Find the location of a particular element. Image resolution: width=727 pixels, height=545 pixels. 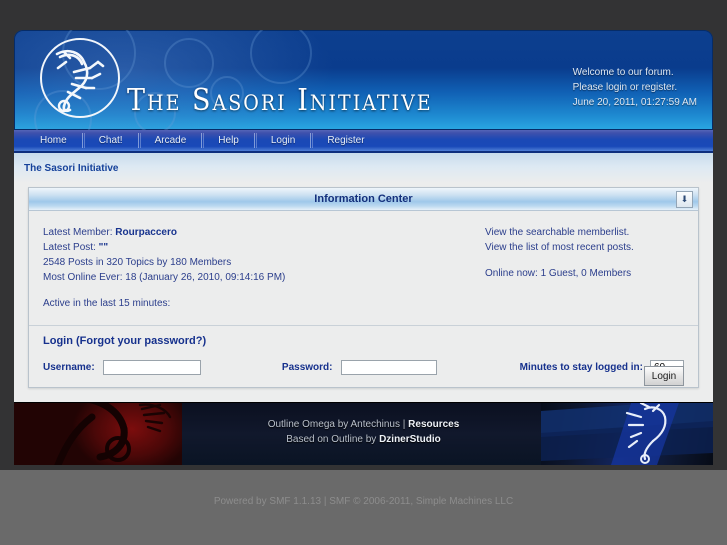

nav-item-login: Login is located at coordinates (282, 140).